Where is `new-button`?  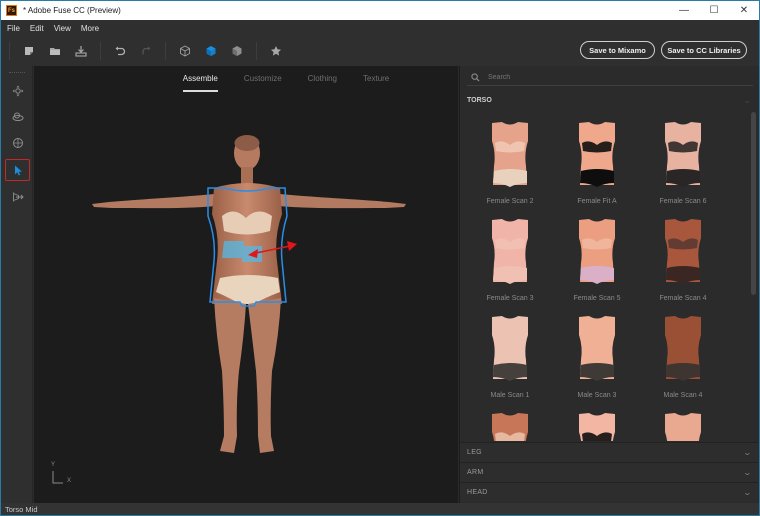
new-button is located at coordinates (29, 51).